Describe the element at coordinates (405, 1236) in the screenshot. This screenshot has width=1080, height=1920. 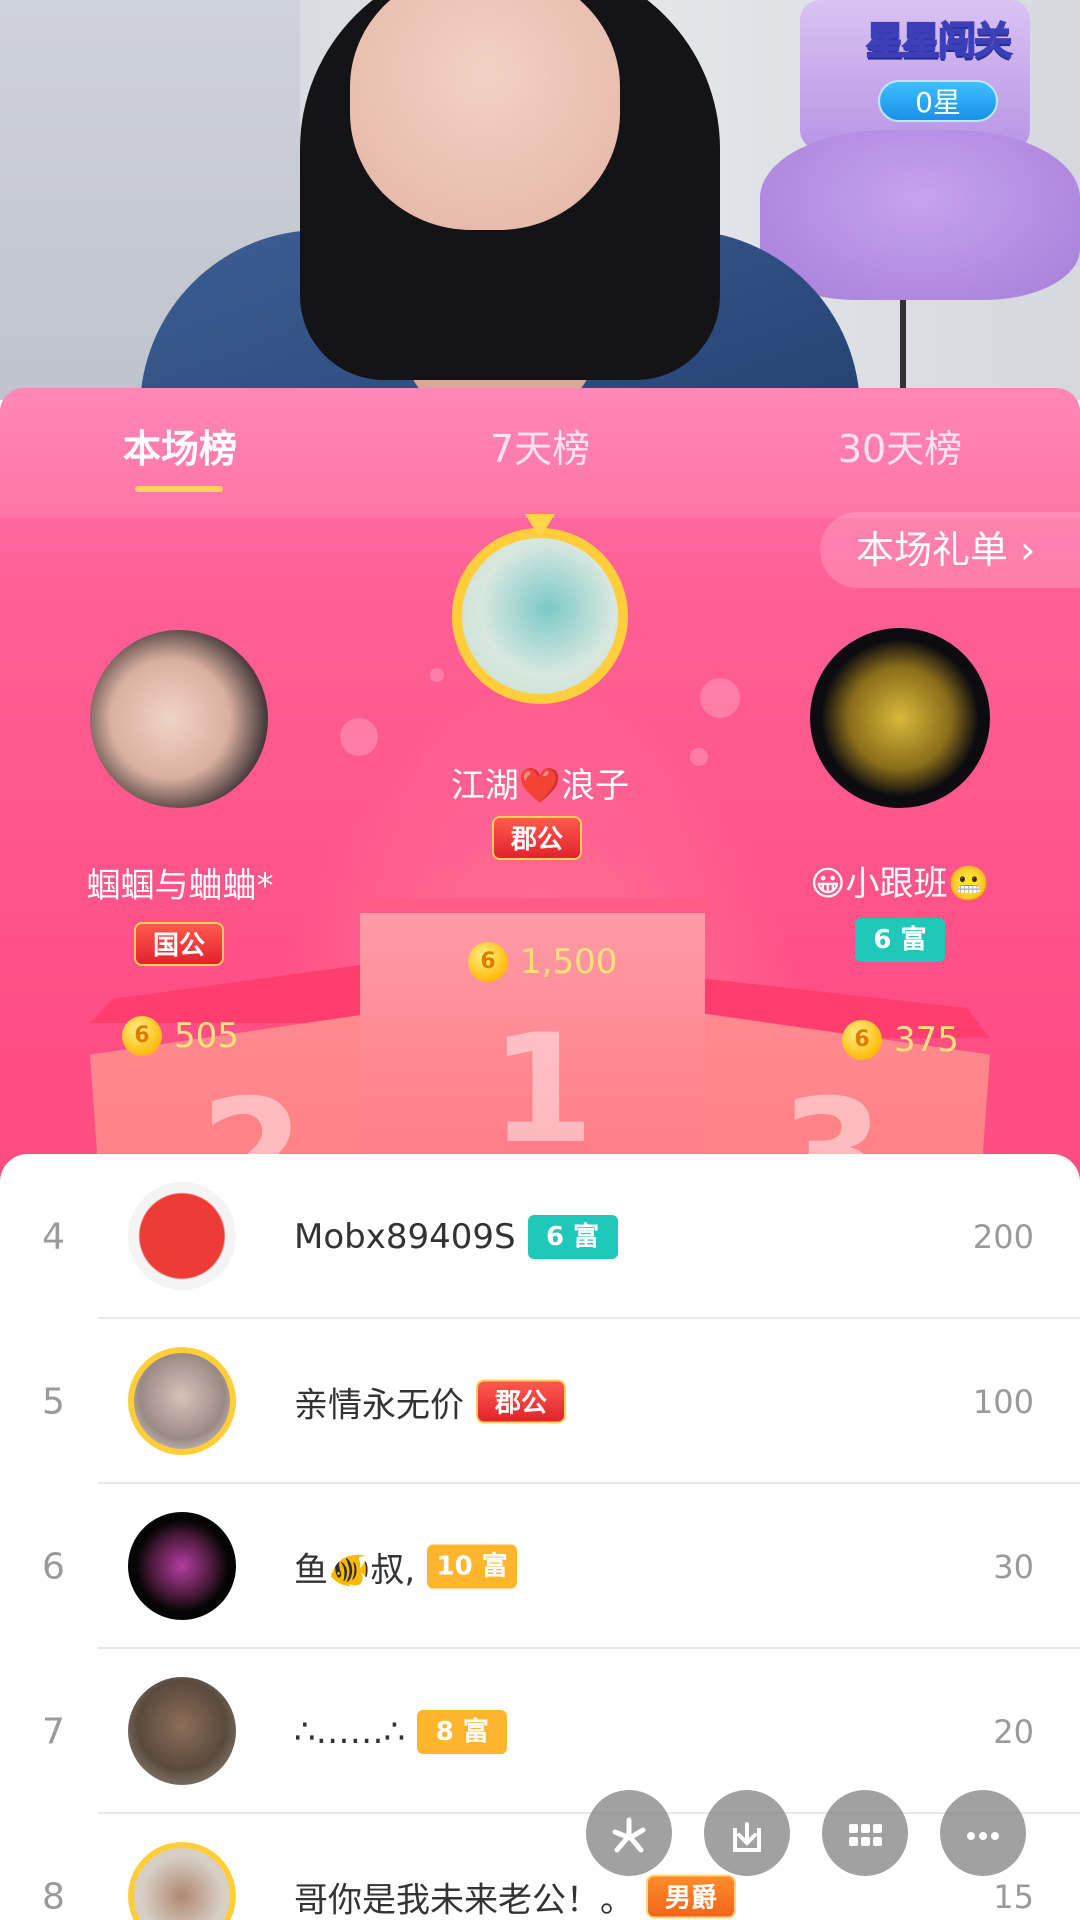
I see `user-name-text: Mobx89409S` at that location.